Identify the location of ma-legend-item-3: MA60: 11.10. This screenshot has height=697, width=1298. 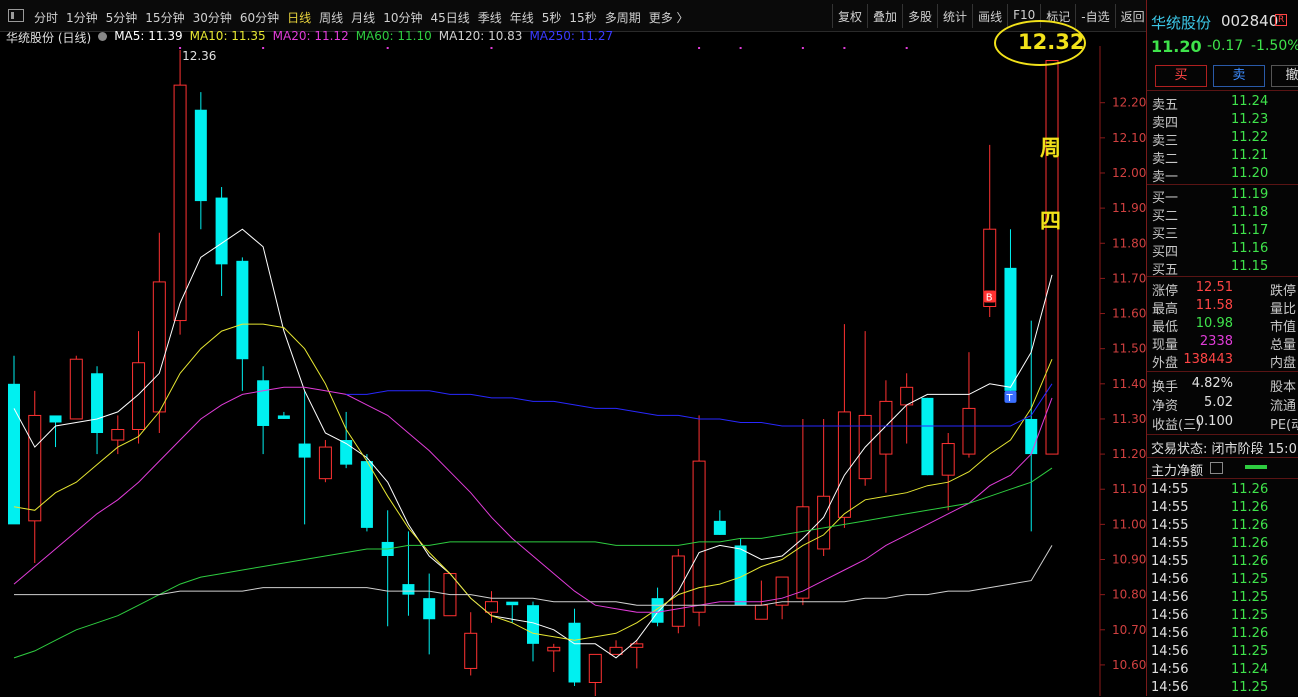
(393, 36).